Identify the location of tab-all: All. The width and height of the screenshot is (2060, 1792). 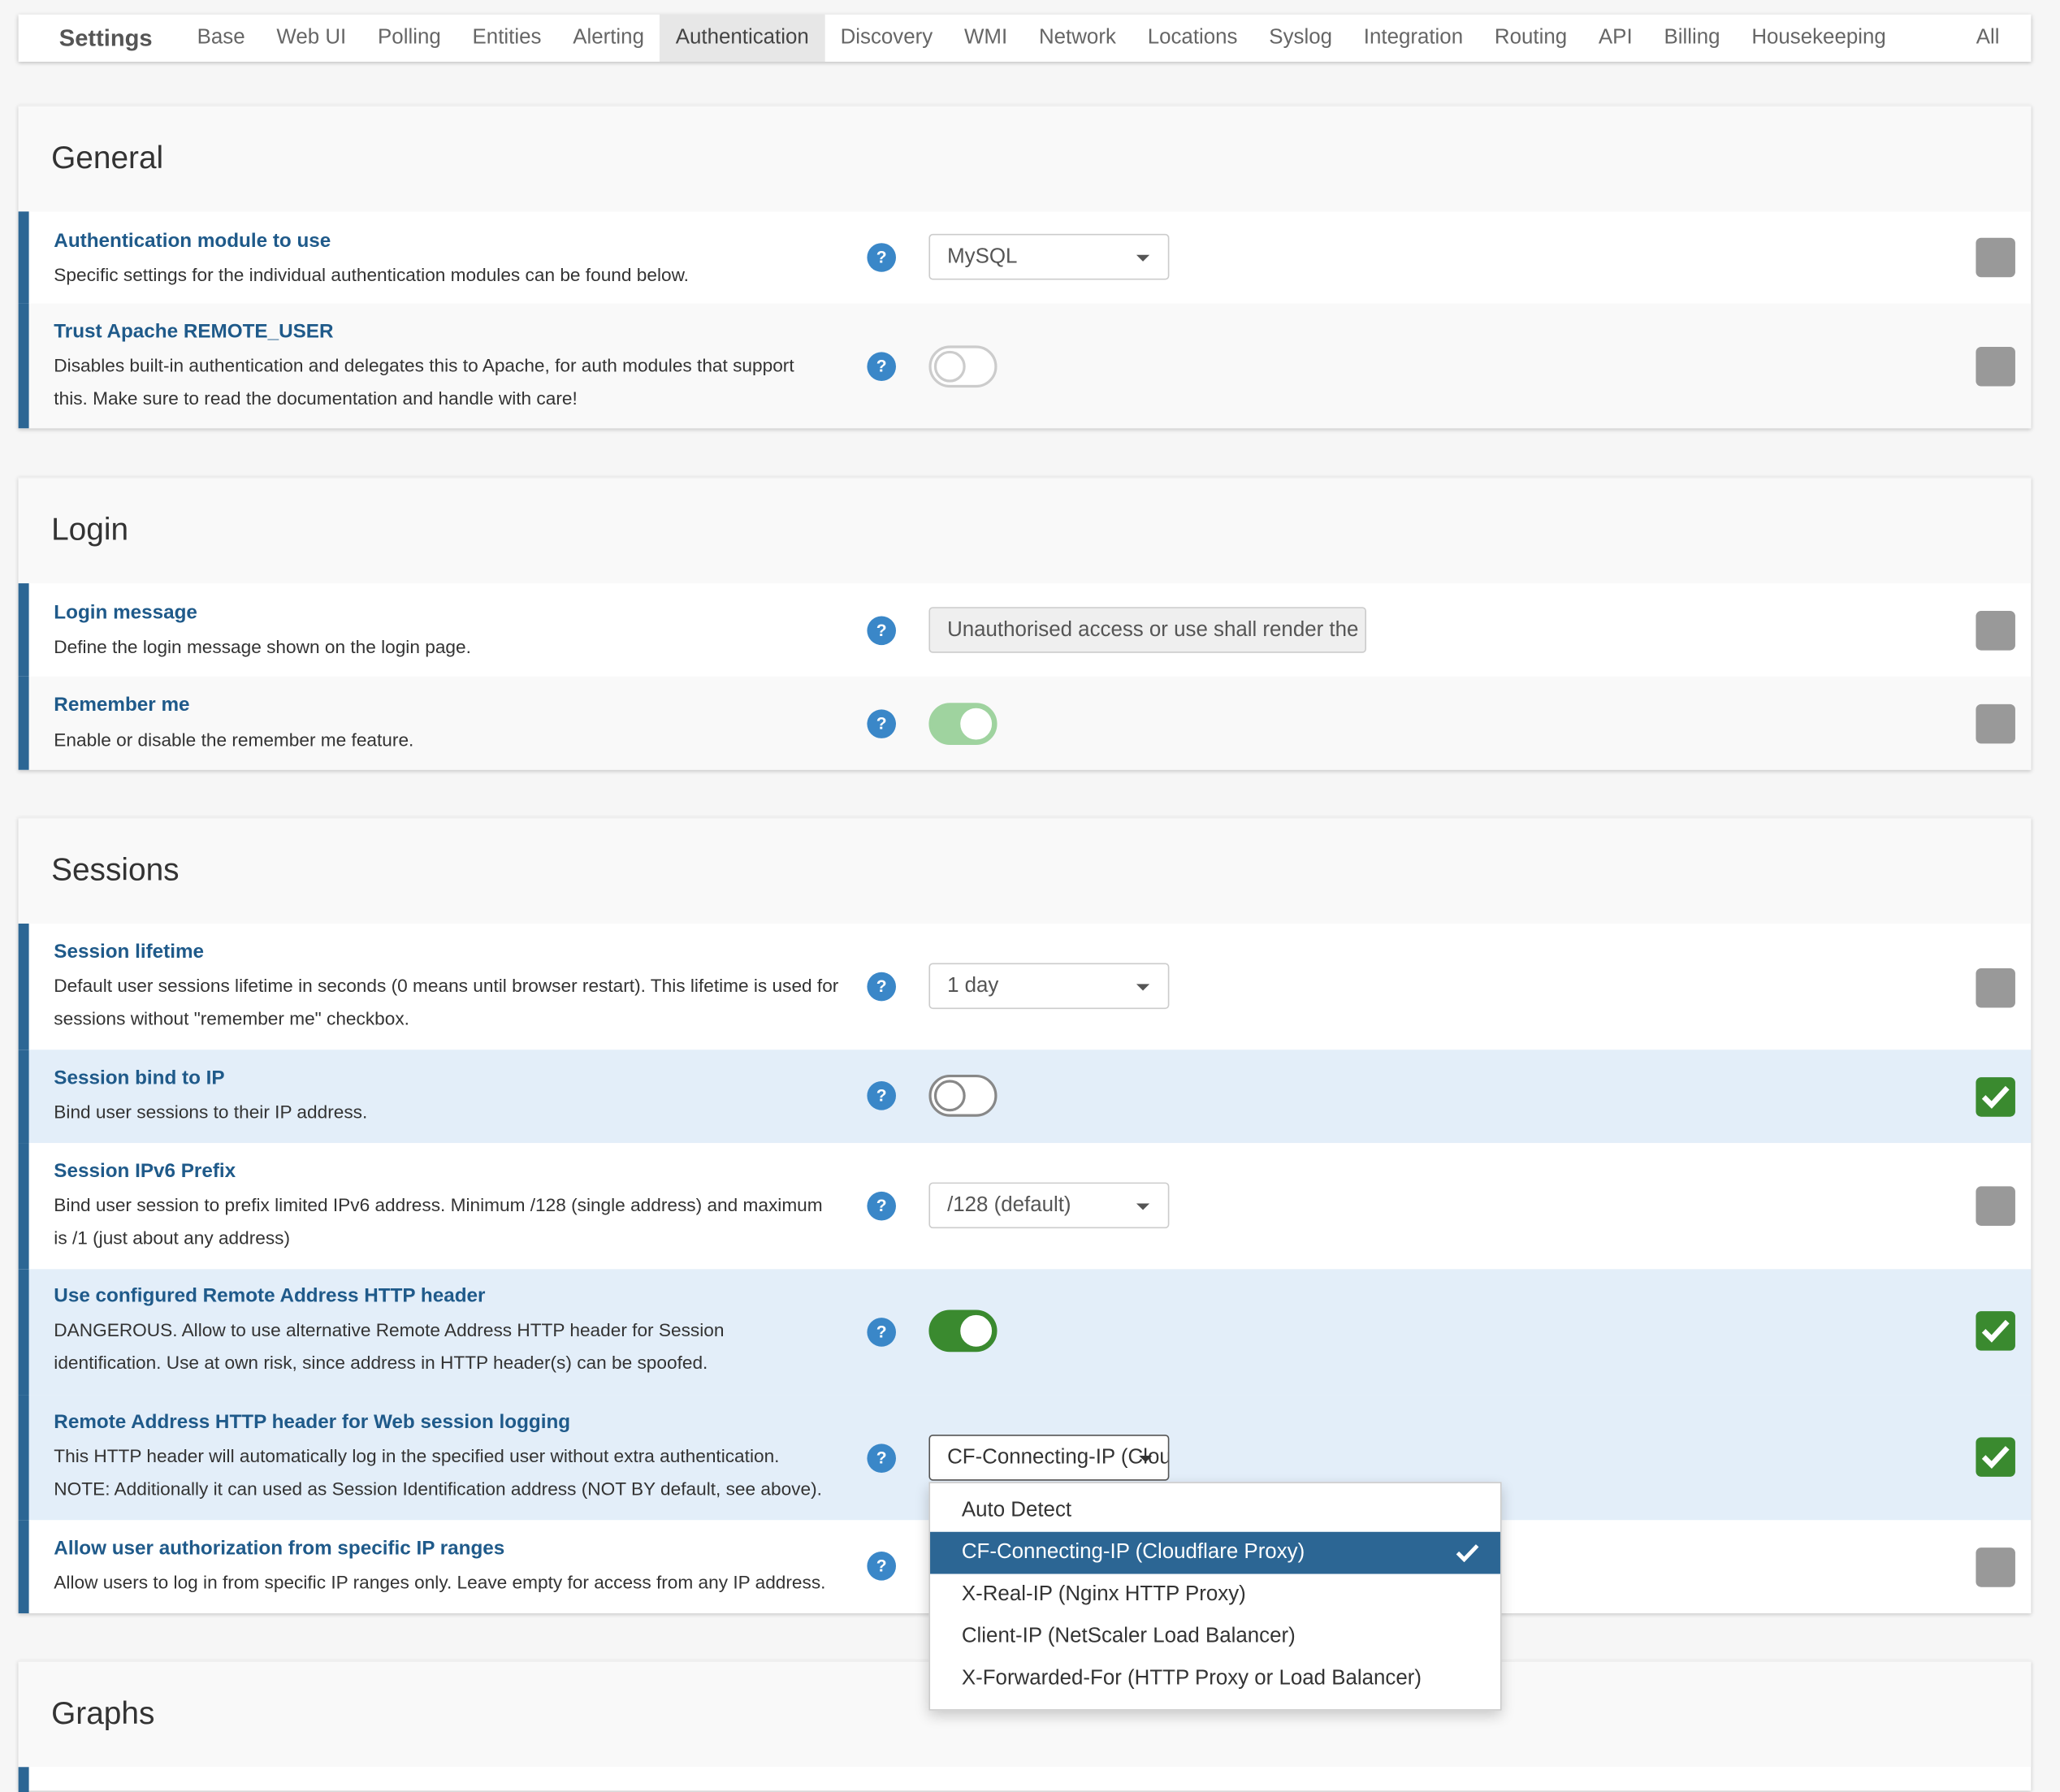
(1995, 39).